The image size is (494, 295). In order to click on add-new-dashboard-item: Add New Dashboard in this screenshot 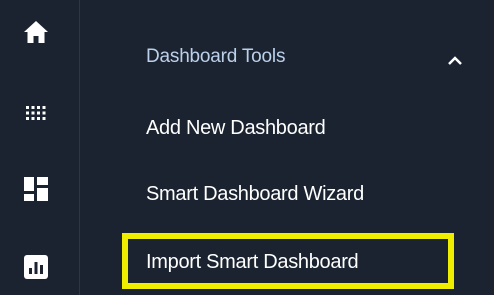, I will do `click(302, 129)`.